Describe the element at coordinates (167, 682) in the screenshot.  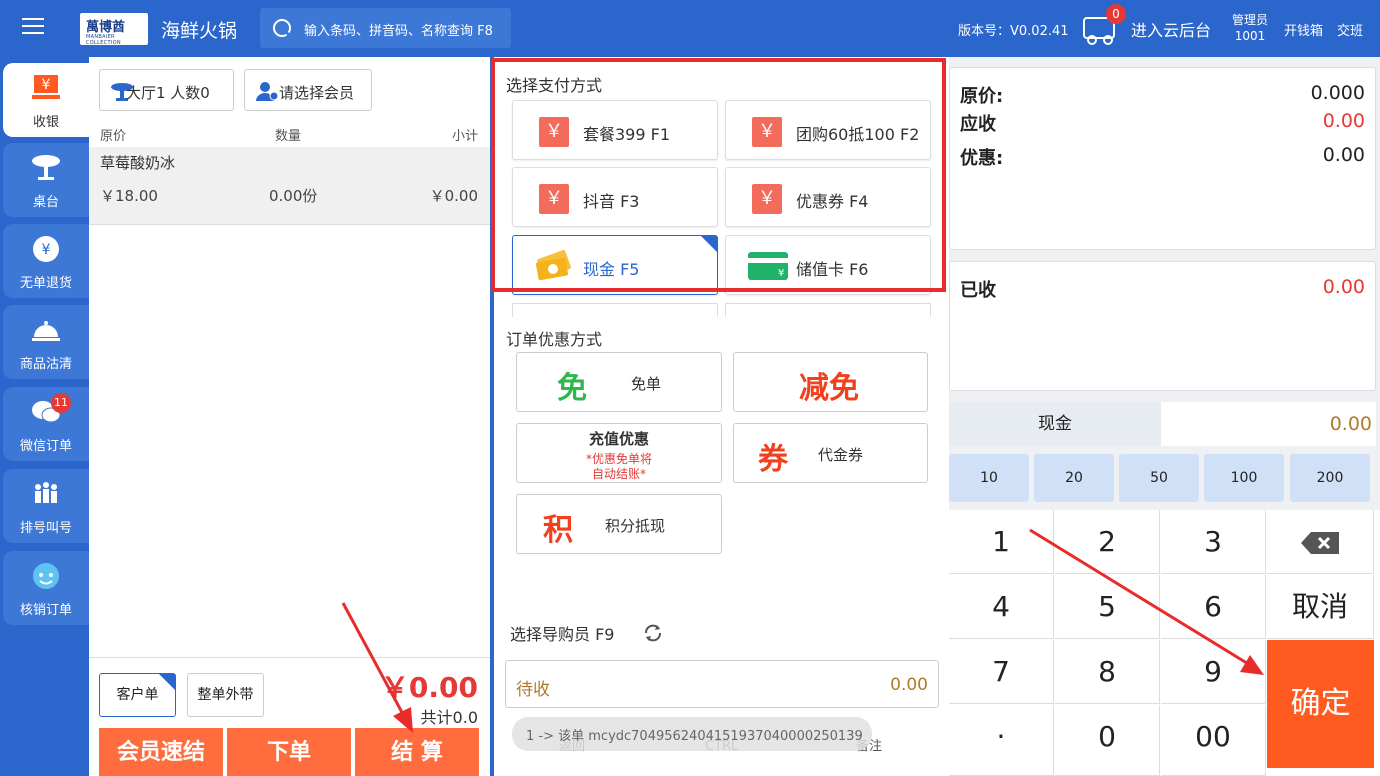
I see `check-corner-icon` at that location.